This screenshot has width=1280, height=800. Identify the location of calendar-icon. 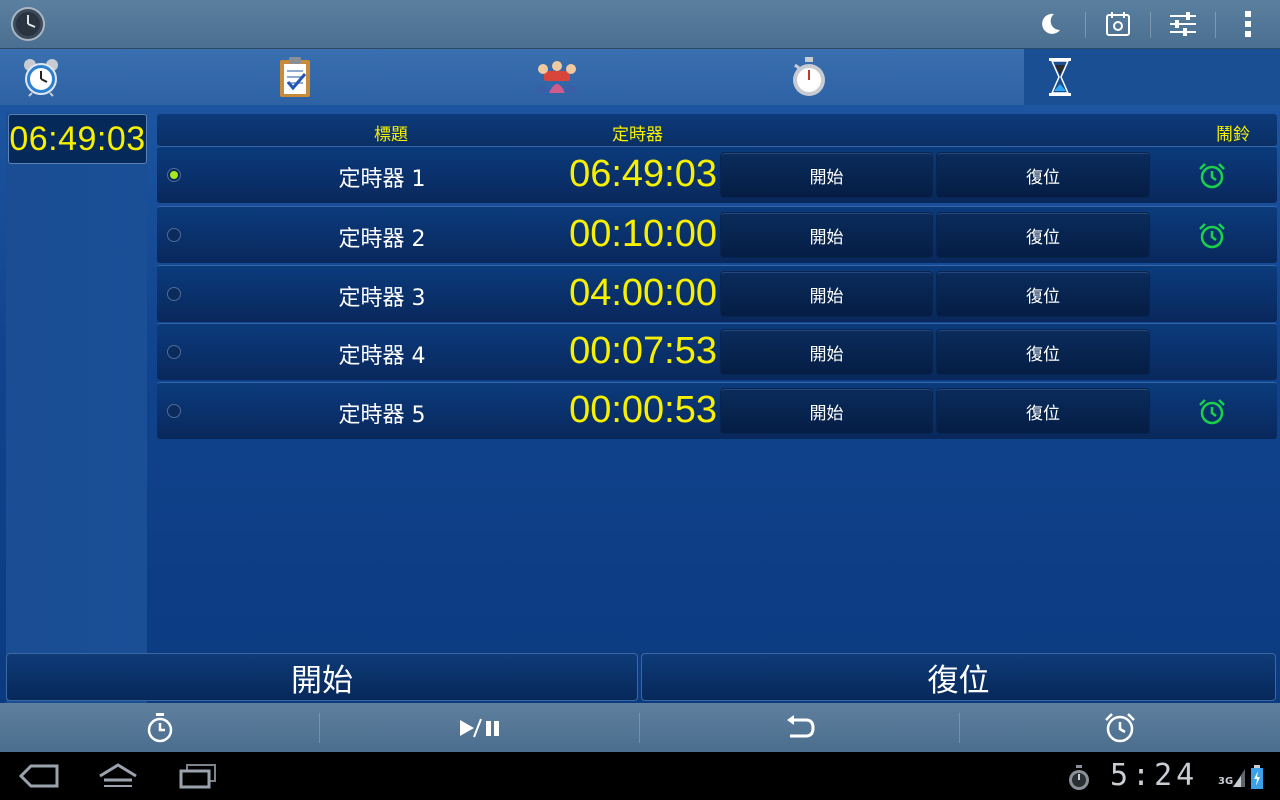
(1118, 24).